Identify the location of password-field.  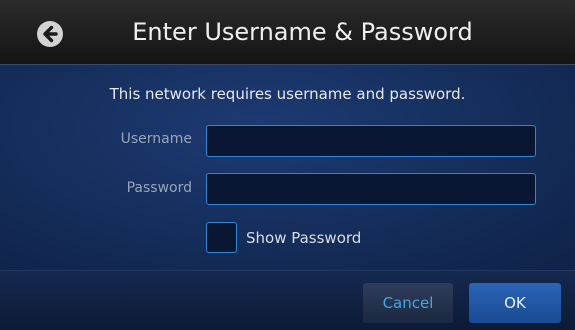
(371, 189).